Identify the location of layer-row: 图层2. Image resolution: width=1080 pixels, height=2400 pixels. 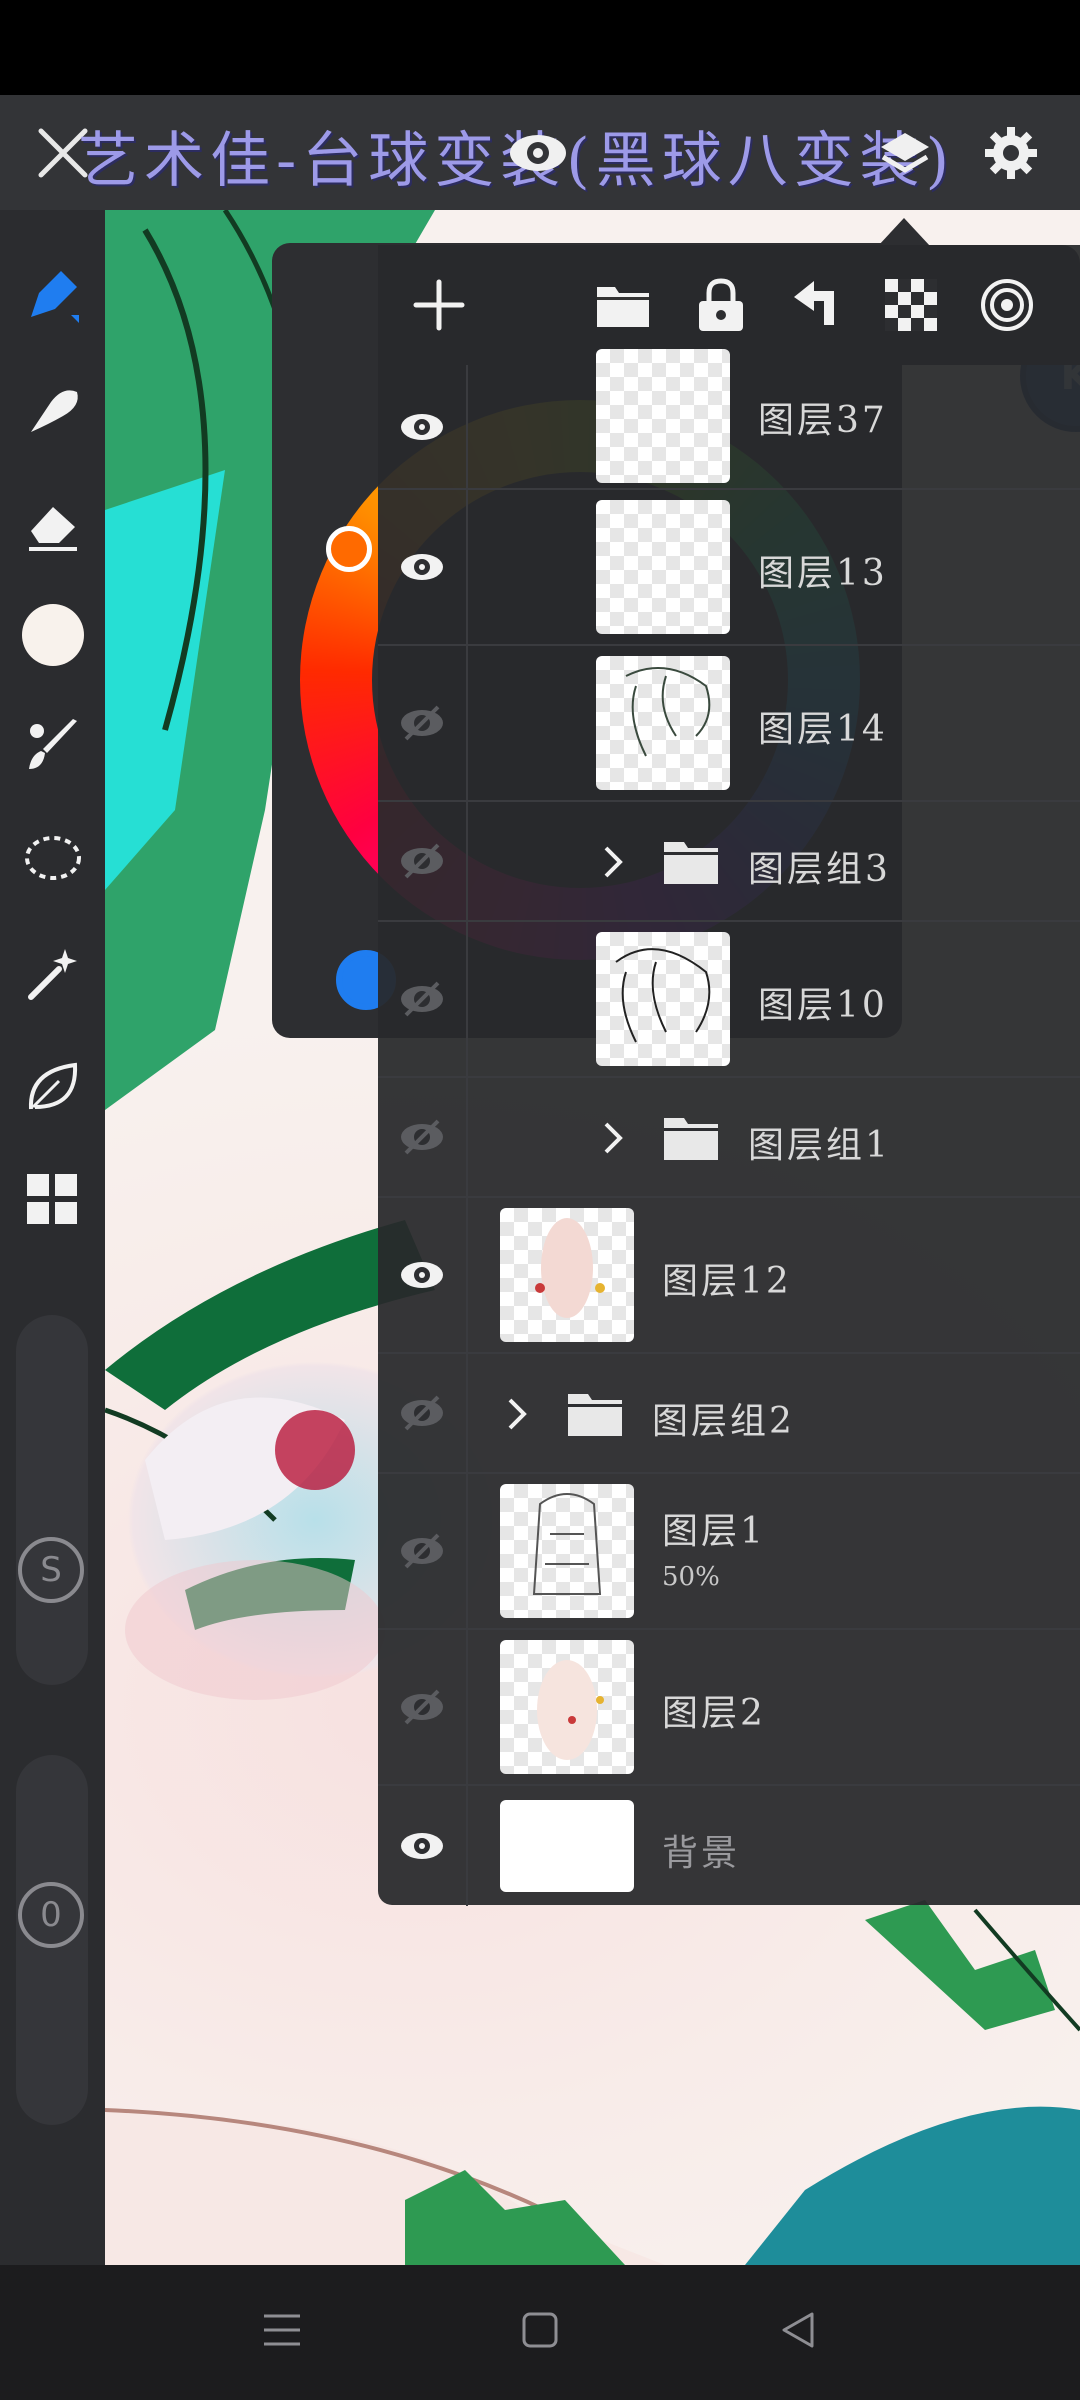
(729, 1708).